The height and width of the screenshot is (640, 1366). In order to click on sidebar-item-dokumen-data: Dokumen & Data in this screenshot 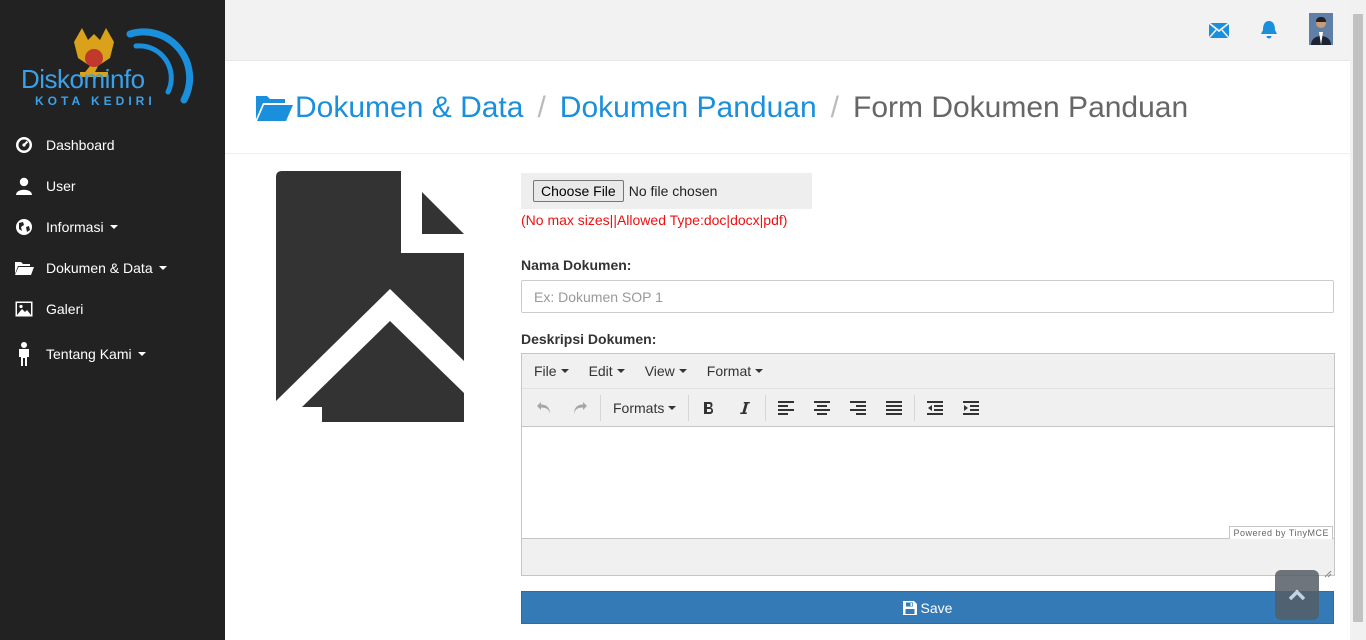, I will do `click(112, 267)`.